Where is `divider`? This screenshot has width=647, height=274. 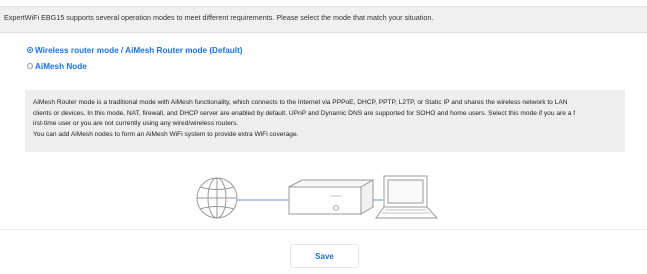 divider is located at coordinates (323, 229).